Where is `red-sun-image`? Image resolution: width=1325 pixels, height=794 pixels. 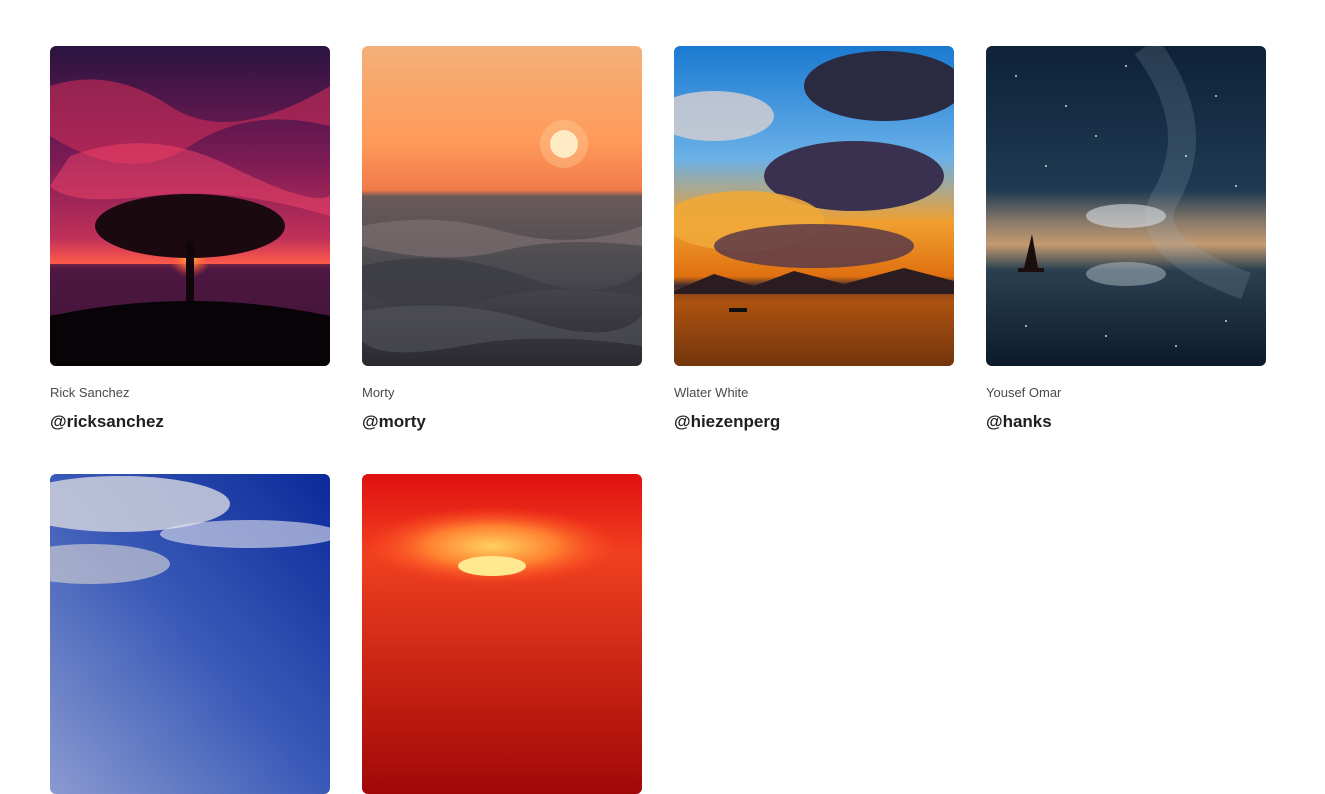
red-sun-image is located at coordinates (502, 634).